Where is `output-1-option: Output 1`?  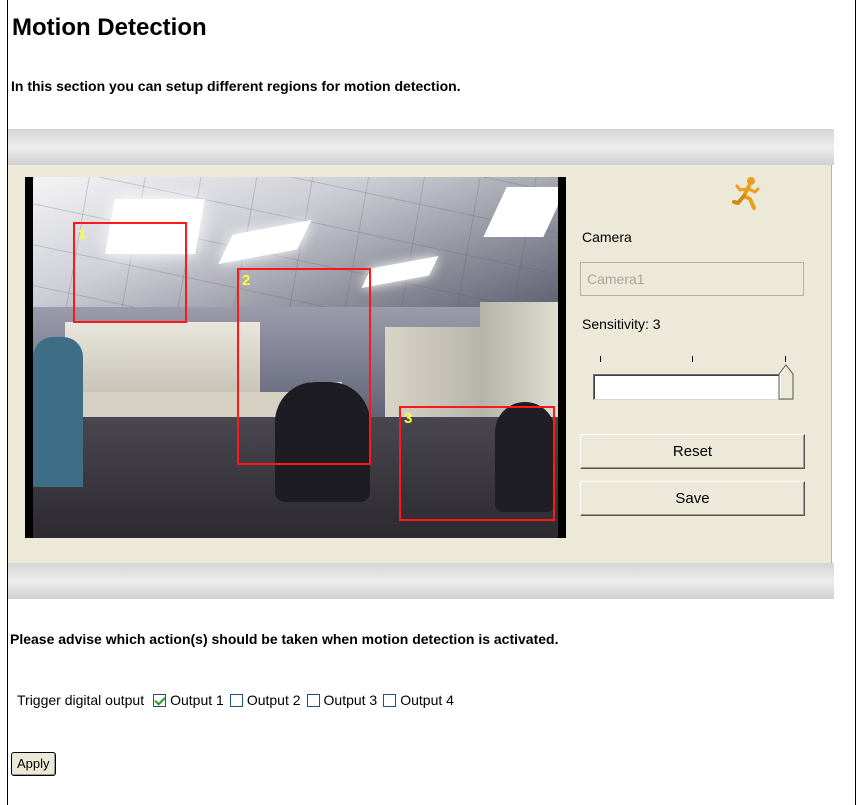
output-1-option: Output 1 is located at coordinates (188, 700).